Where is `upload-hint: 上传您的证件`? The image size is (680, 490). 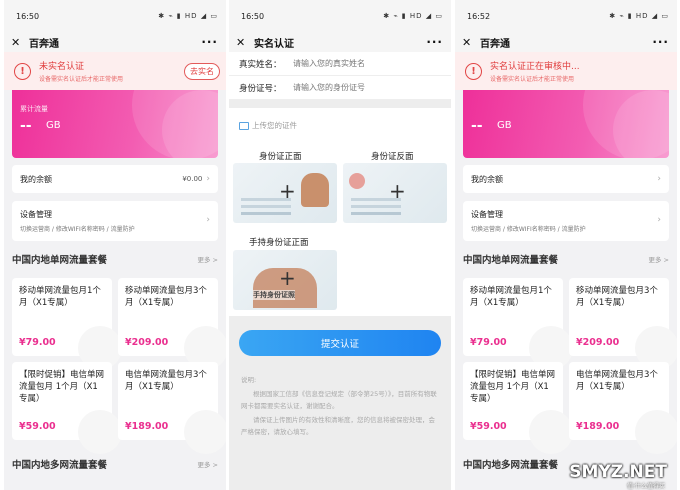
upload-hint: 上传您的证件 is located at coordinates (268, 125).